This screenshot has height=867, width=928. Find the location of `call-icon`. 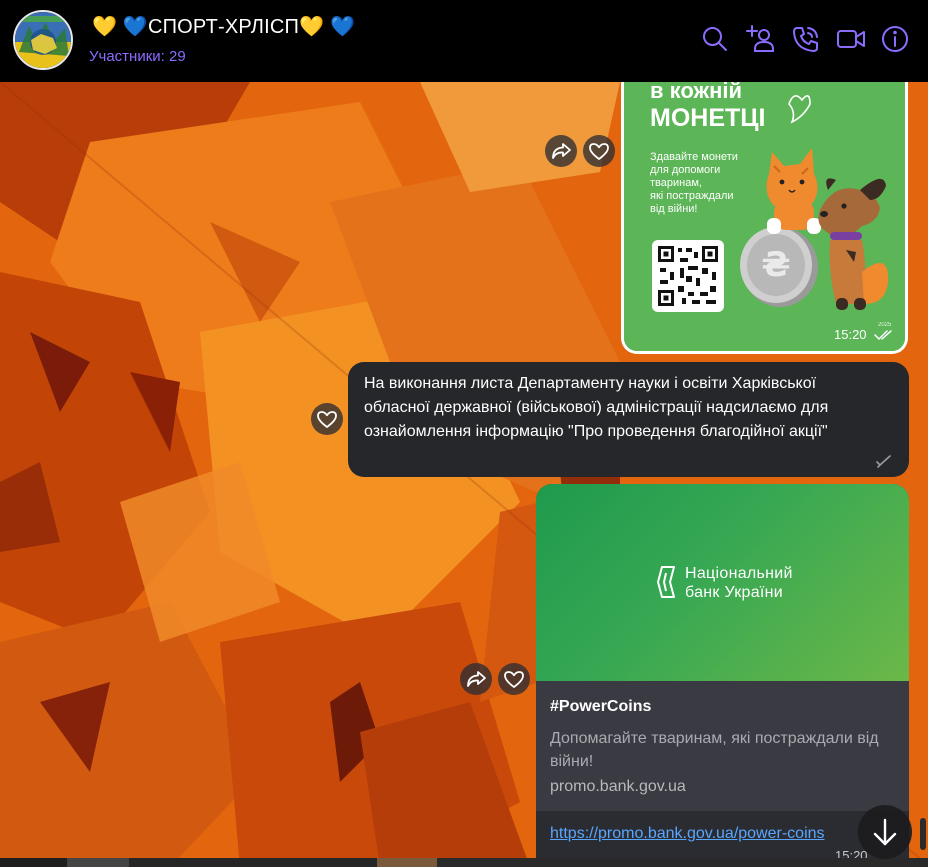

call-icon is located at coordinates (806, 39).